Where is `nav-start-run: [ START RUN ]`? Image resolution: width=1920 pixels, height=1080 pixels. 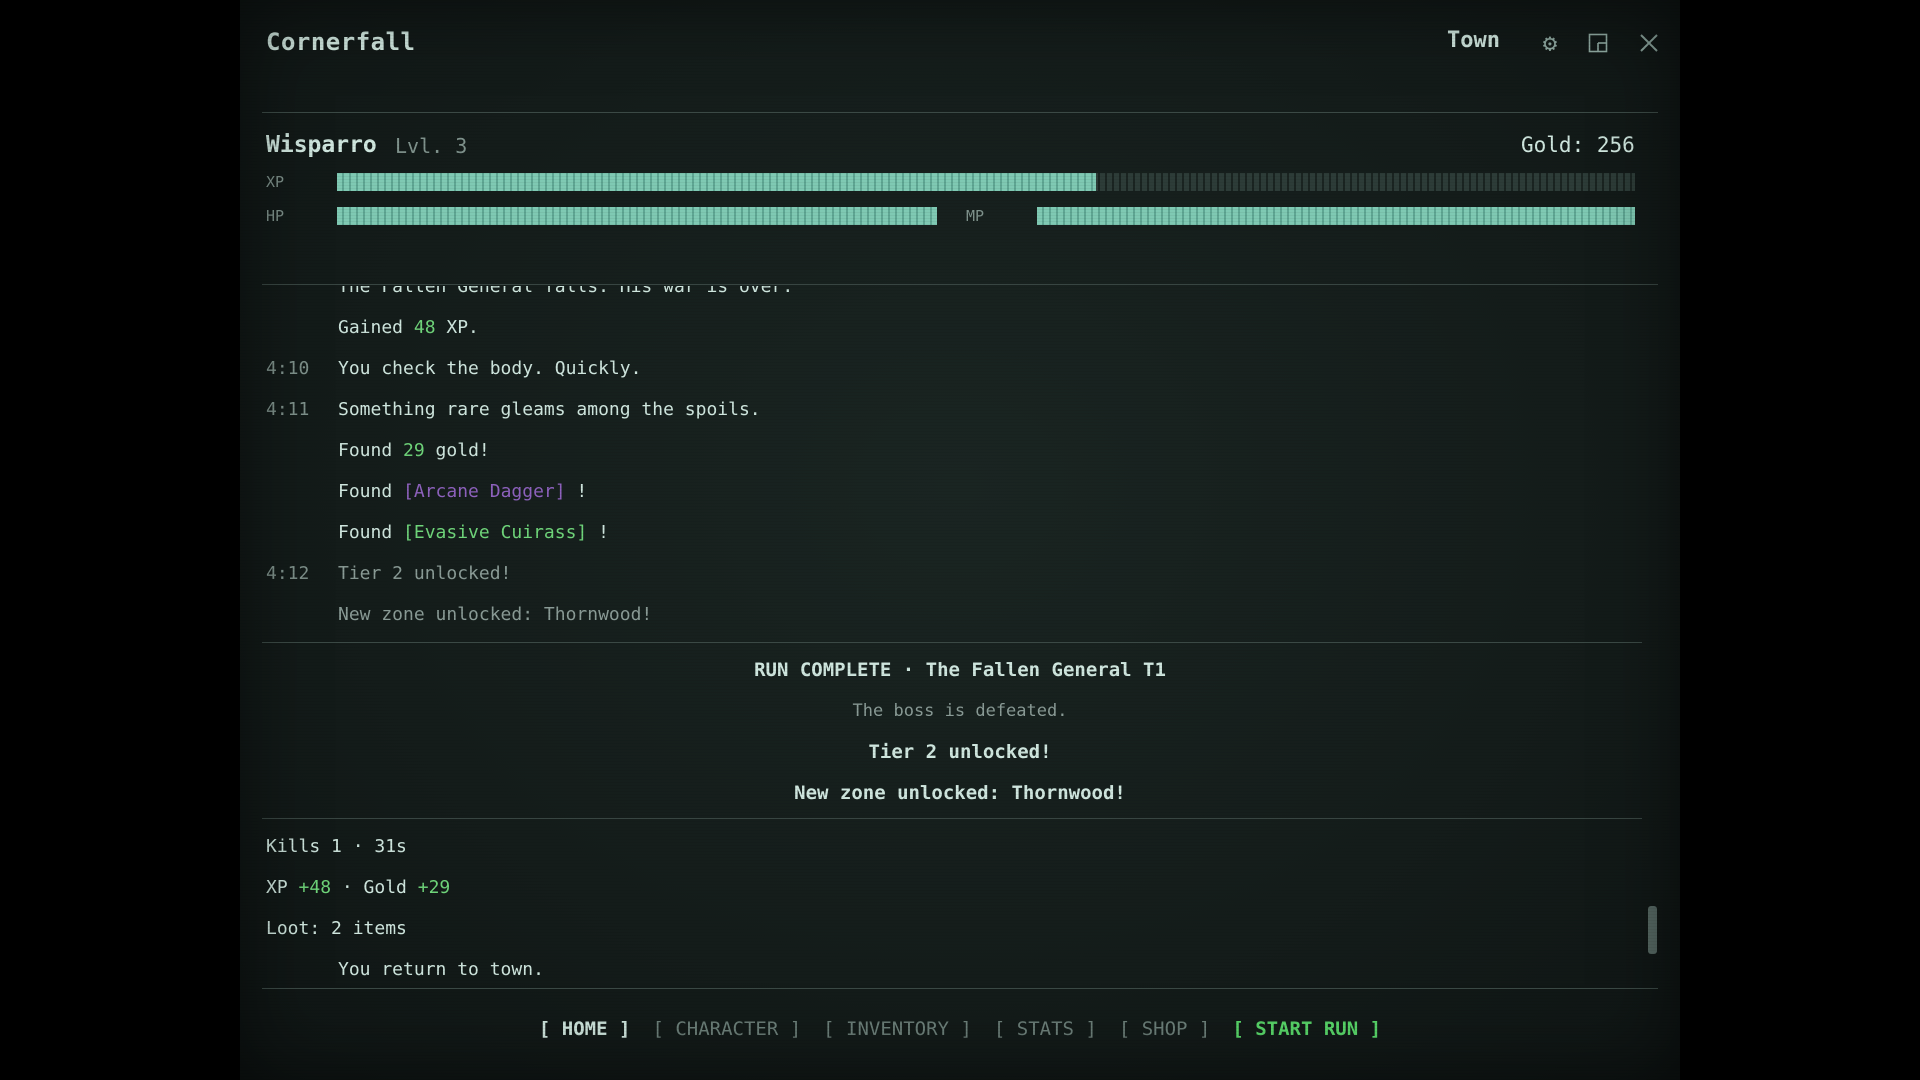
nav-start-run: [ START RUN ] is located at coordinates (1306, 1029).